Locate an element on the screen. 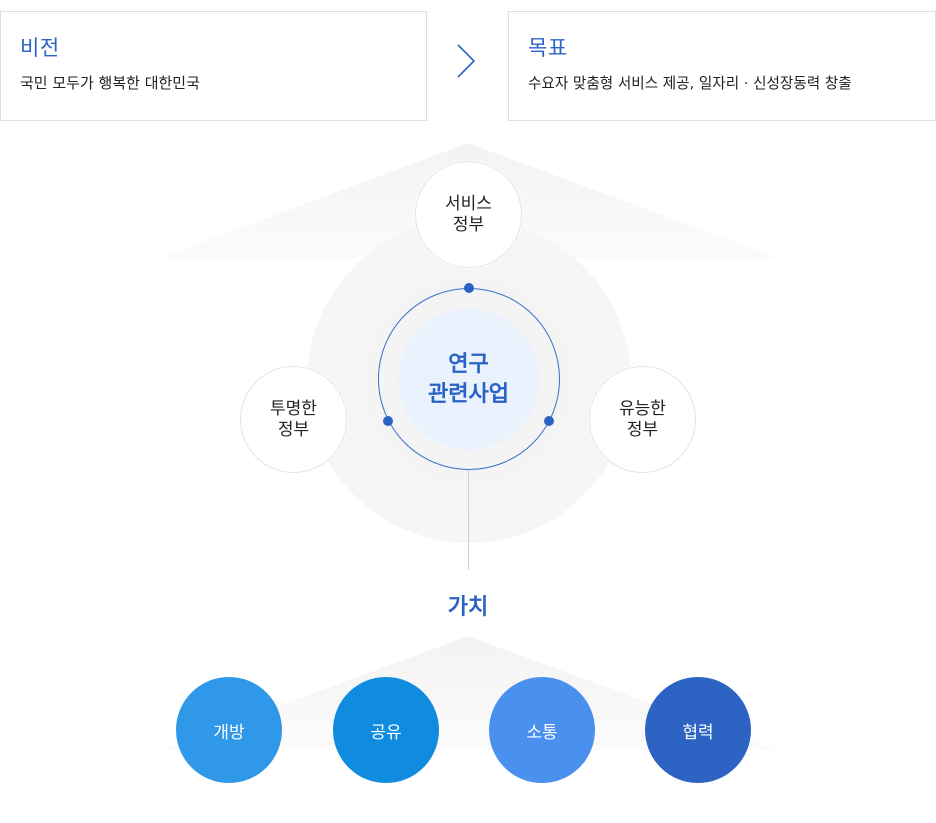 The image size is (936, 823). value-circle: 공유 is located at coordinates (386, 730).